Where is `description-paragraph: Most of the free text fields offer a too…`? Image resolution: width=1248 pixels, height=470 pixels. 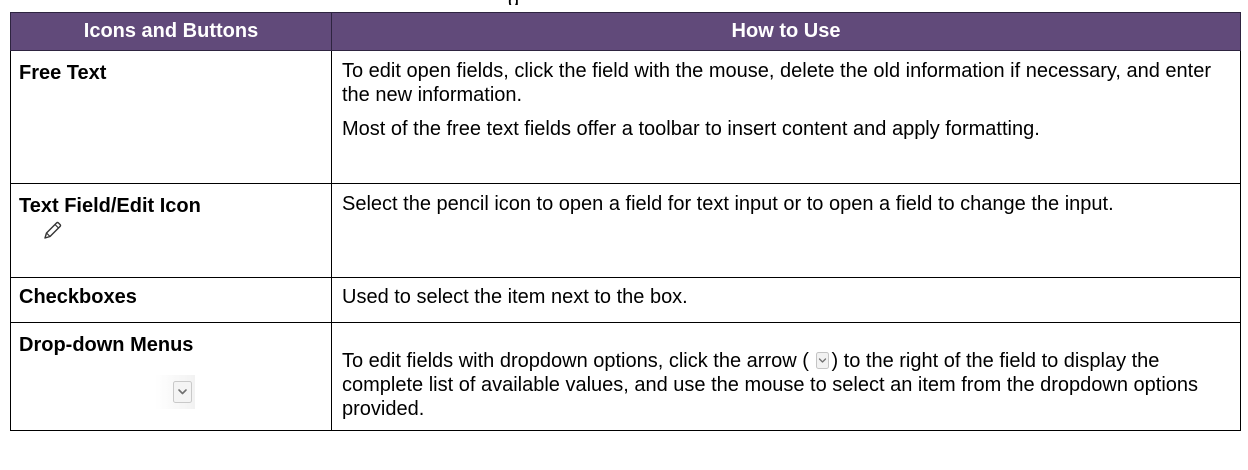
description-paragraph: Most of the free text fields offer a too… is located at coordinates (691, 129).